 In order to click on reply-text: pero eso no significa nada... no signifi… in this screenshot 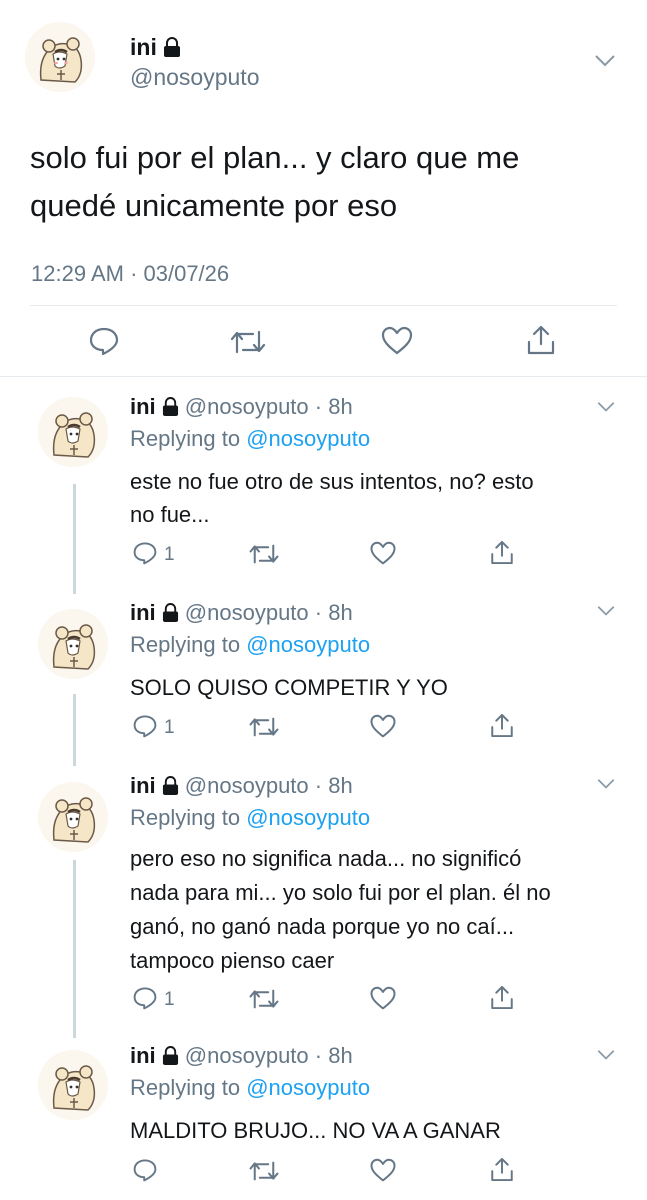, I will do `click(340, 910)`.